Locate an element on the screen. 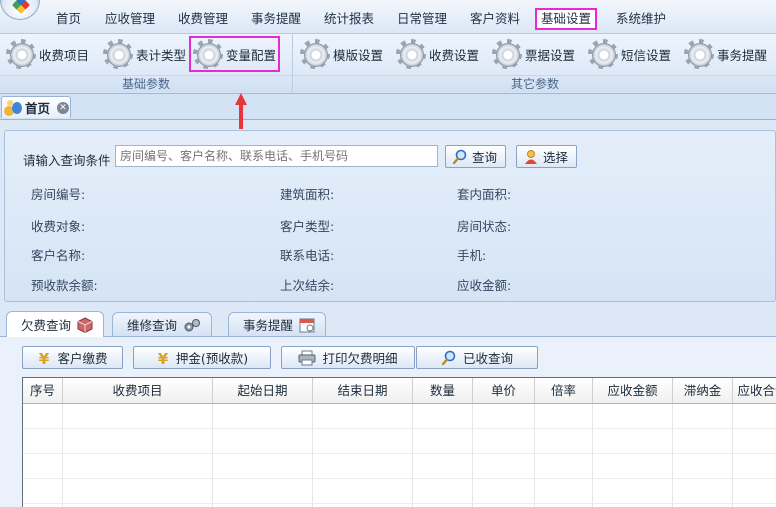  fee-settings-button: 收费设置 is located at coordinates (437, 54).